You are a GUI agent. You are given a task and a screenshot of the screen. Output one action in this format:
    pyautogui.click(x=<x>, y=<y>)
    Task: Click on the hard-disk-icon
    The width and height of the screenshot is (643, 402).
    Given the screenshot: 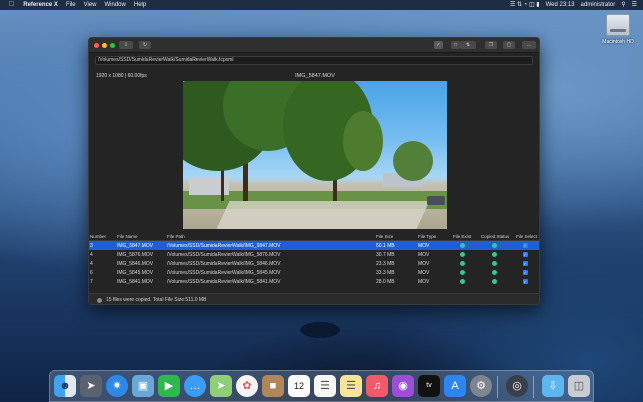 What is the action you would take?
    pyautogui.click(x=618, y=25)
    